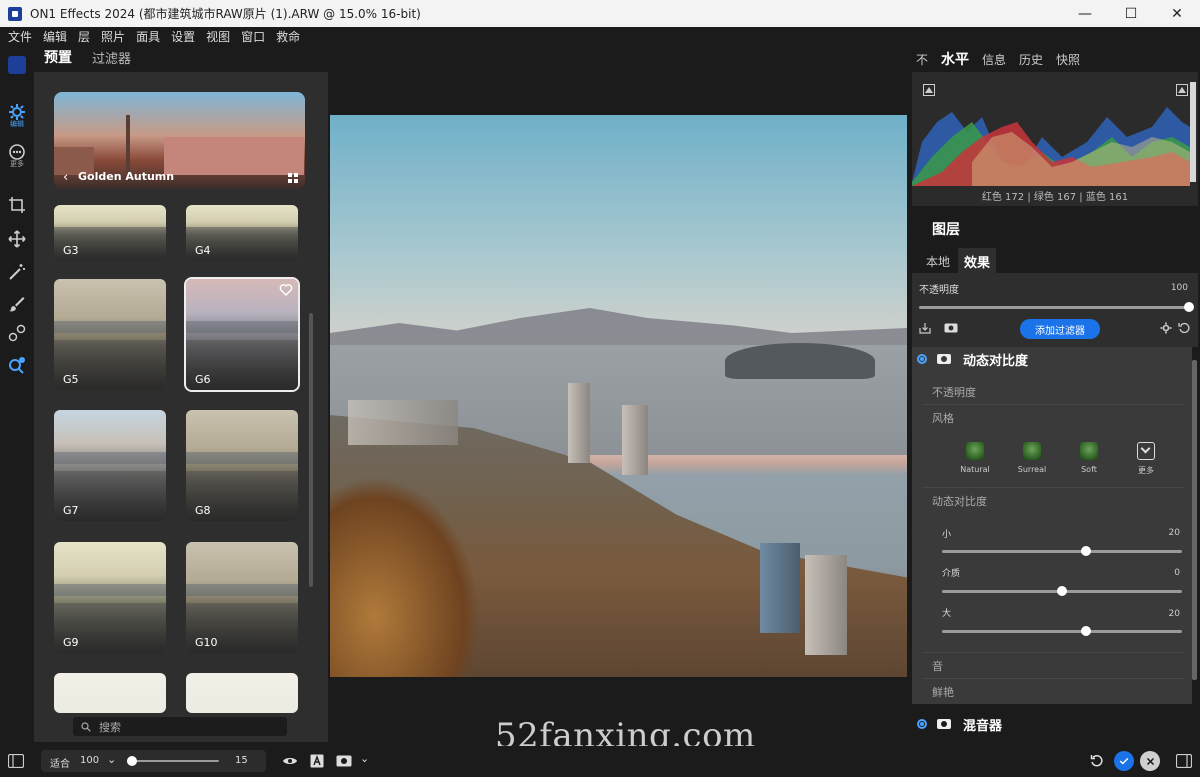 Image resolution: width=1200 pixels, height=777 pixels. I want to click on preset-thumbnail: G8, so click(242, 465).